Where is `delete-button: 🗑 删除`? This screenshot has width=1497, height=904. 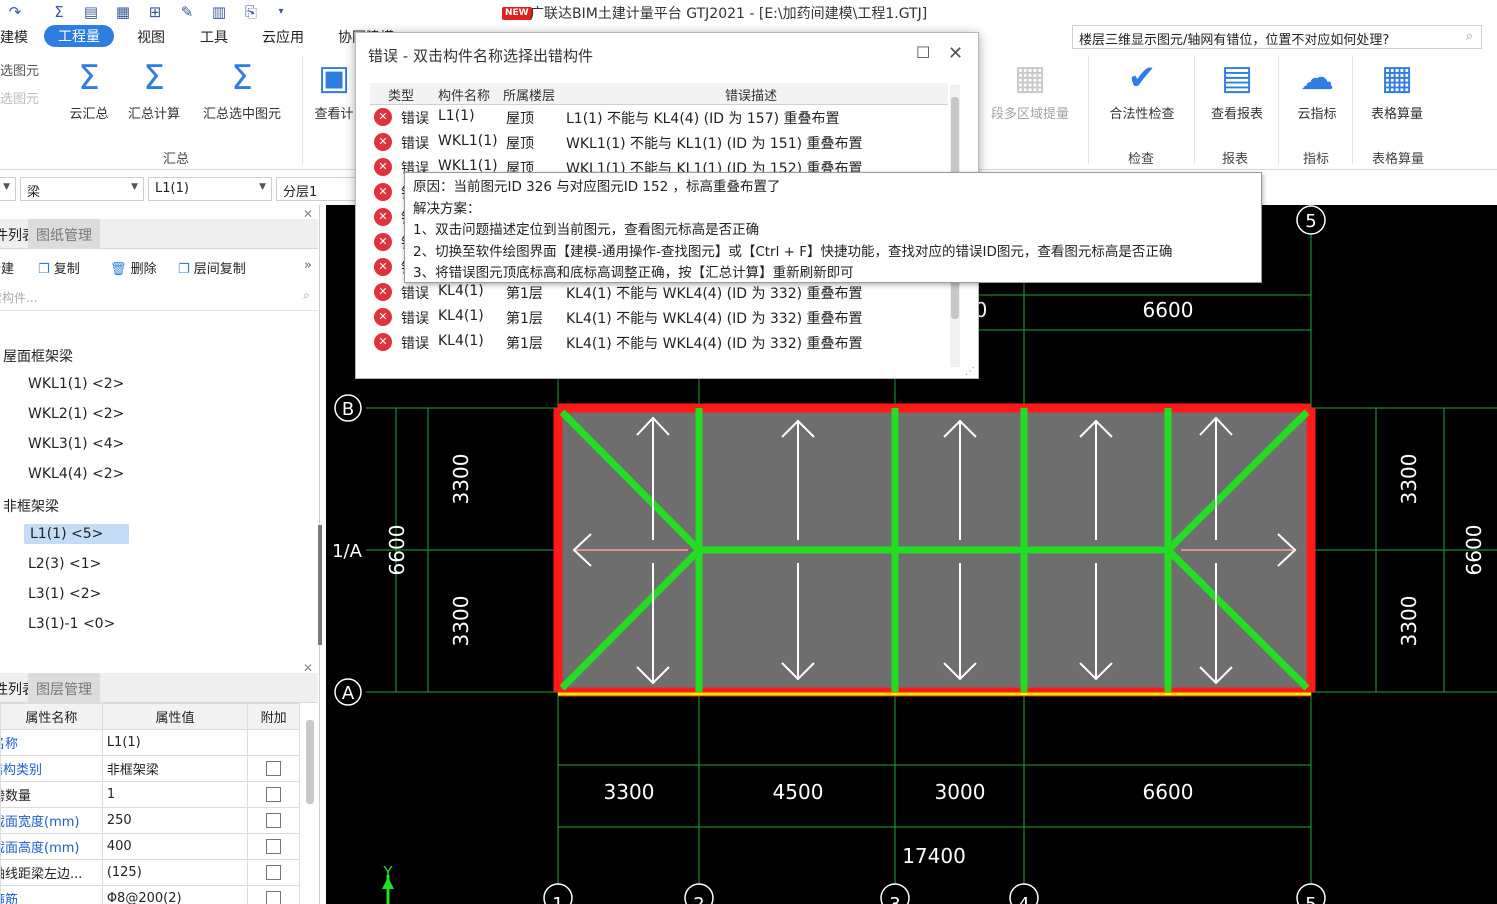
delete-button: 🗑 删除 is located at coordinates (133, 267).